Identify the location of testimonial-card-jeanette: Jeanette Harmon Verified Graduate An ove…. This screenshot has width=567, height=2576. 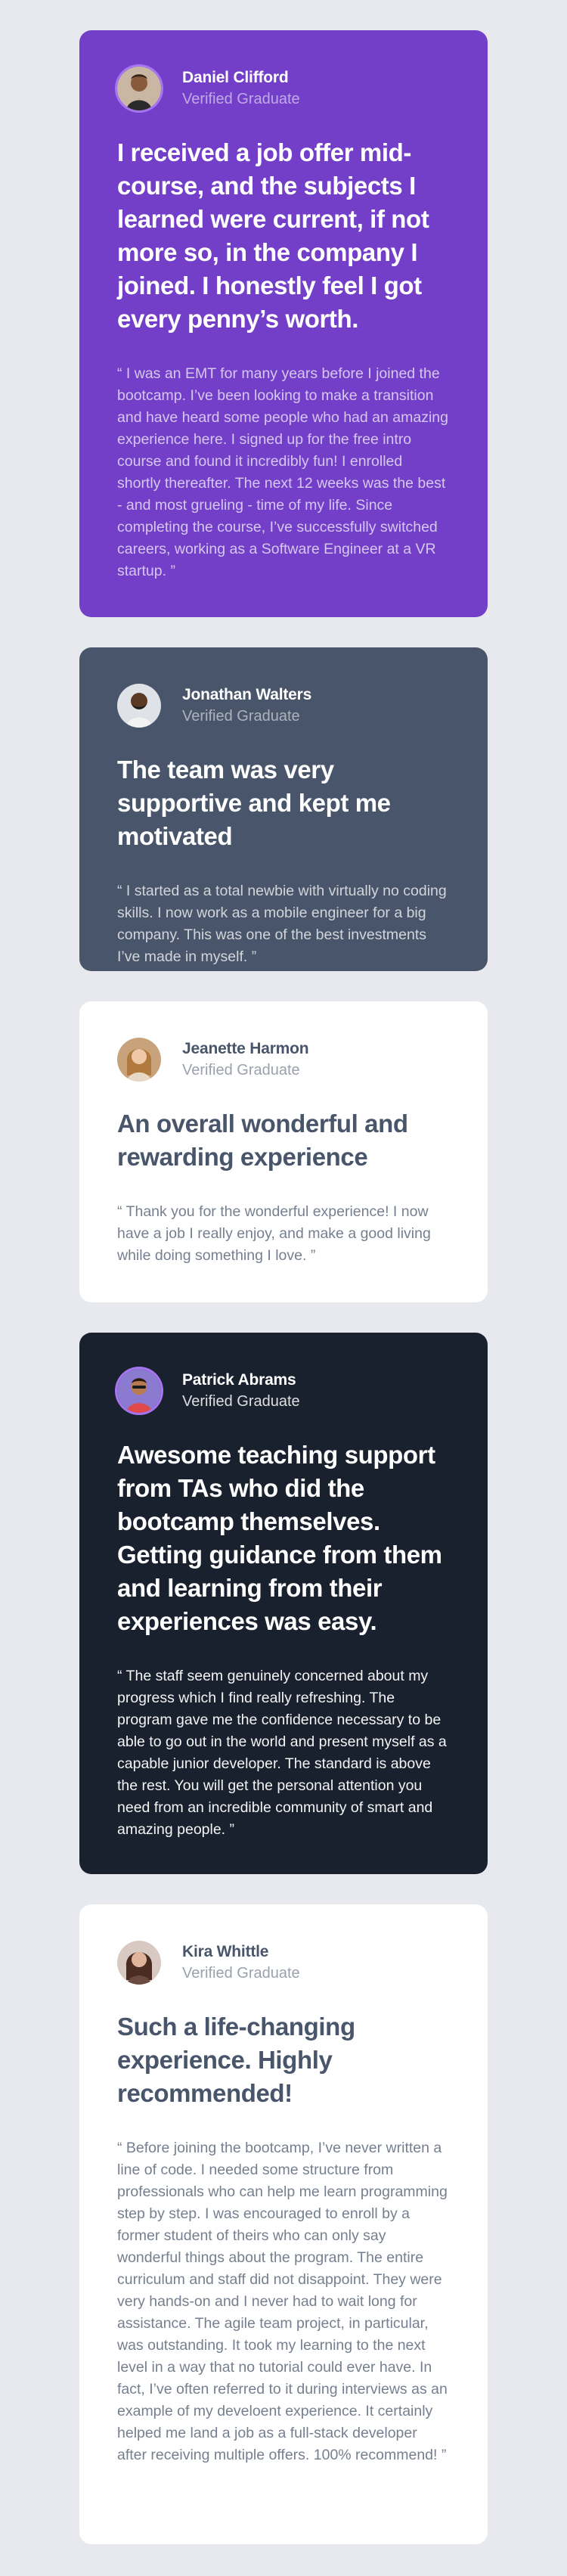
(283, 1151).